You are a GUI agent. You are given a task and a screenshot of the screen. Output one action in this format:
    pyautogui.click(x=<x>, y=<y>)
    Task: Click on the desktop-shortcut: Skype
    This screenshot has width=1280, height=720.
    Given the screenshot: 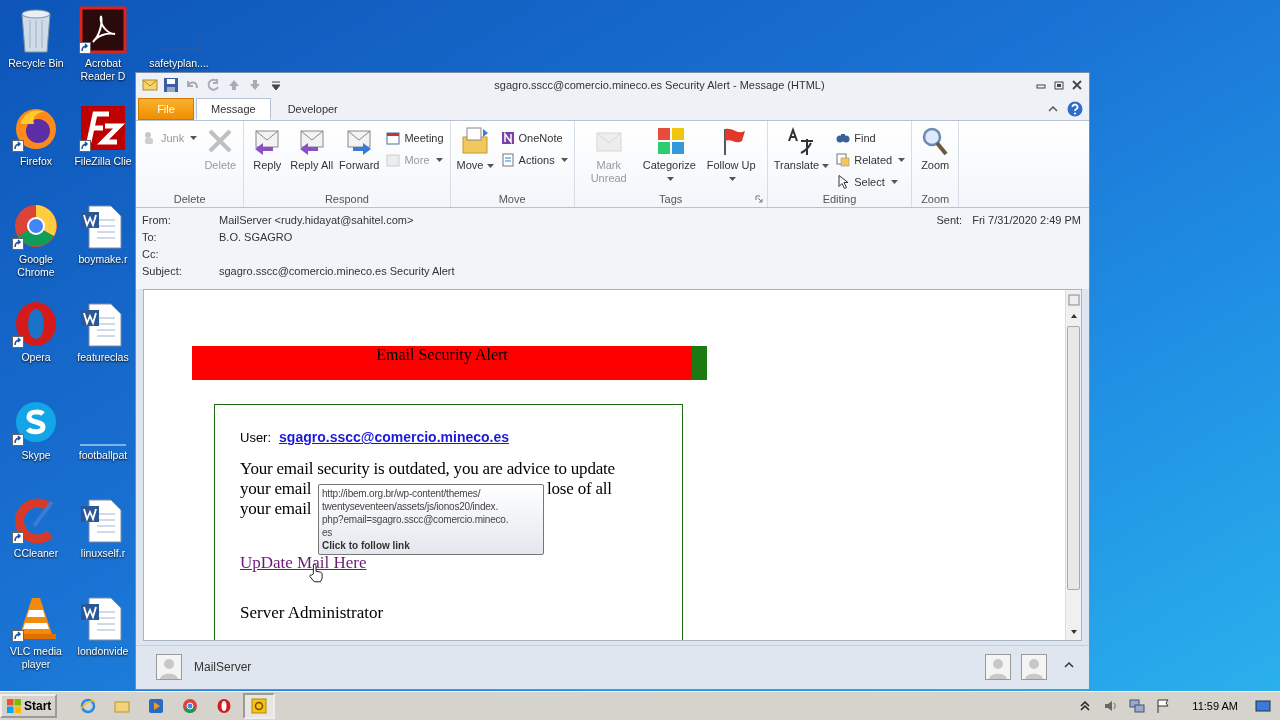 What is the action you would take?
    pyautogui.click(x=36, y=430)
    